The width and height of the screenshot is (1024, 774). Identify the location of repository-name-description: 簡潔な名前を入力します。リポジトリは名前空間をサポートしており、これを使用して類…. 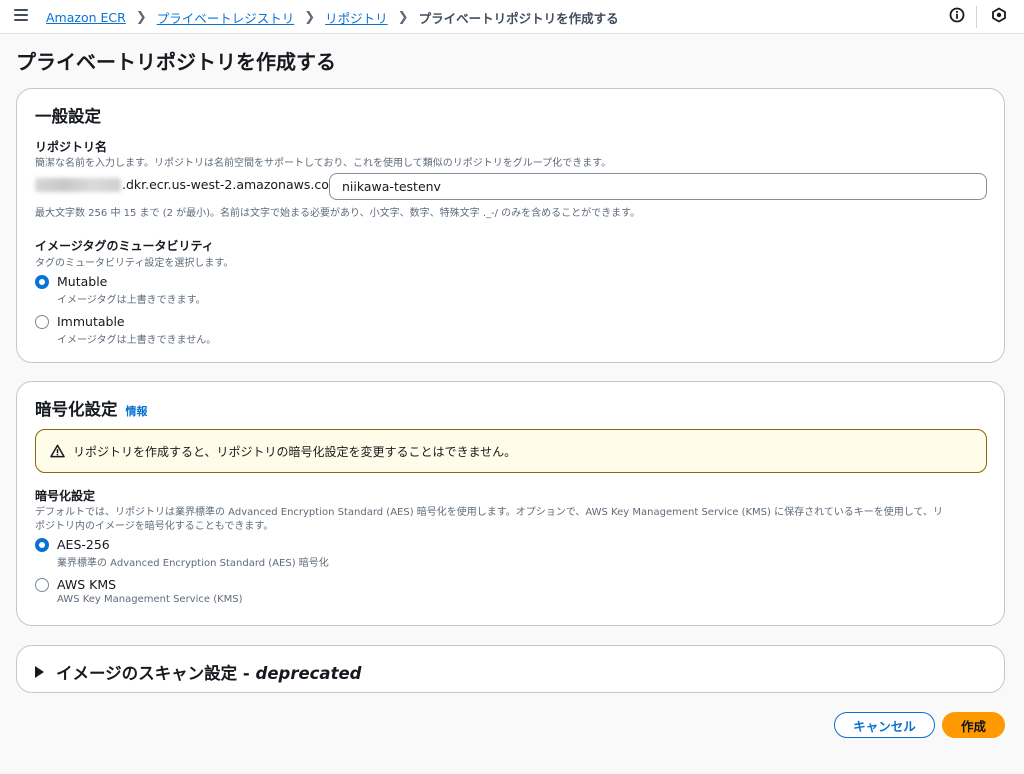
(323, 163).